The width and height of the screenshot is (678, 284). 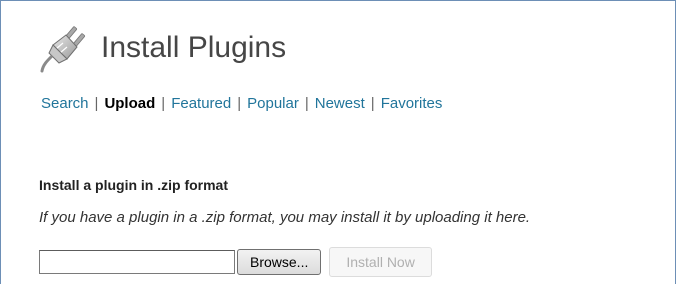 I want to click on page-header: Install Plugins, so click(x=162, y=48).